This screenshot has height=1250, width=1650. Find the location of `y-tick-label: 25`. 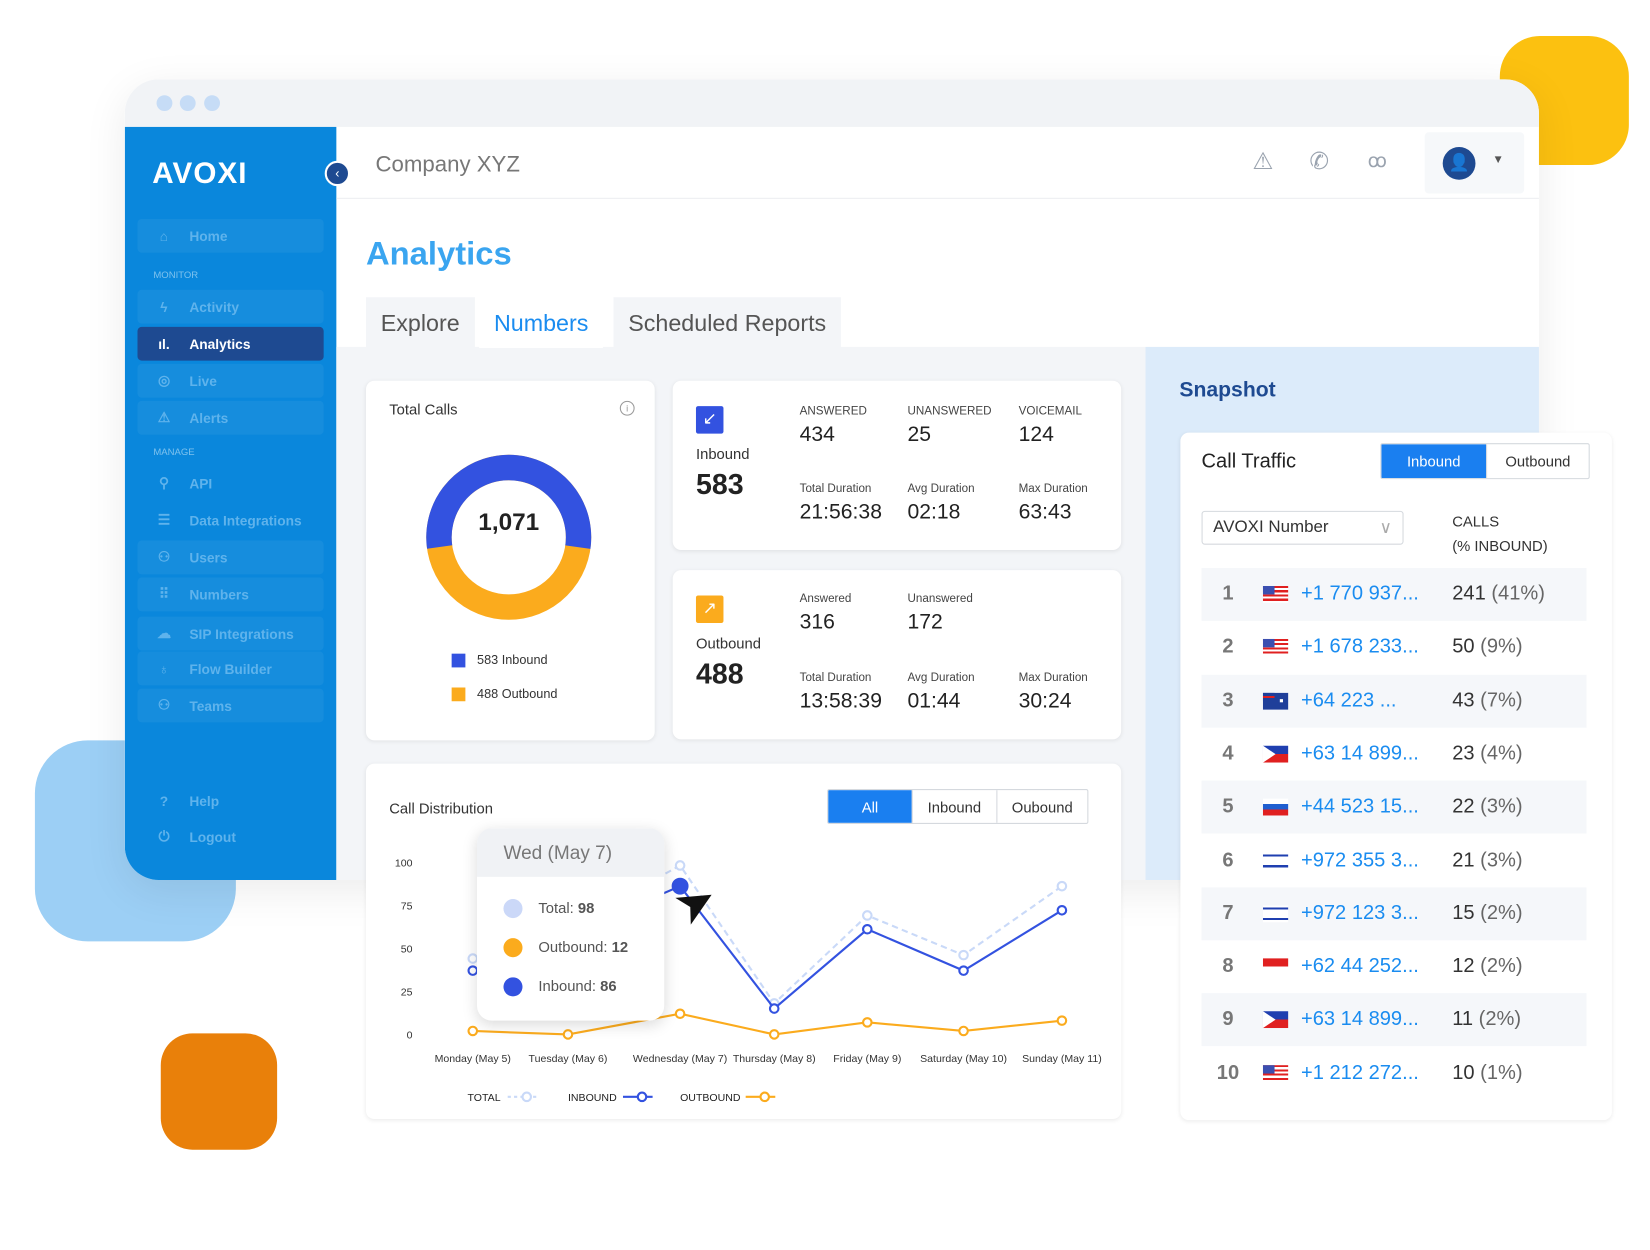

y-tick-label: 25 is located at coordinates (407, 993).